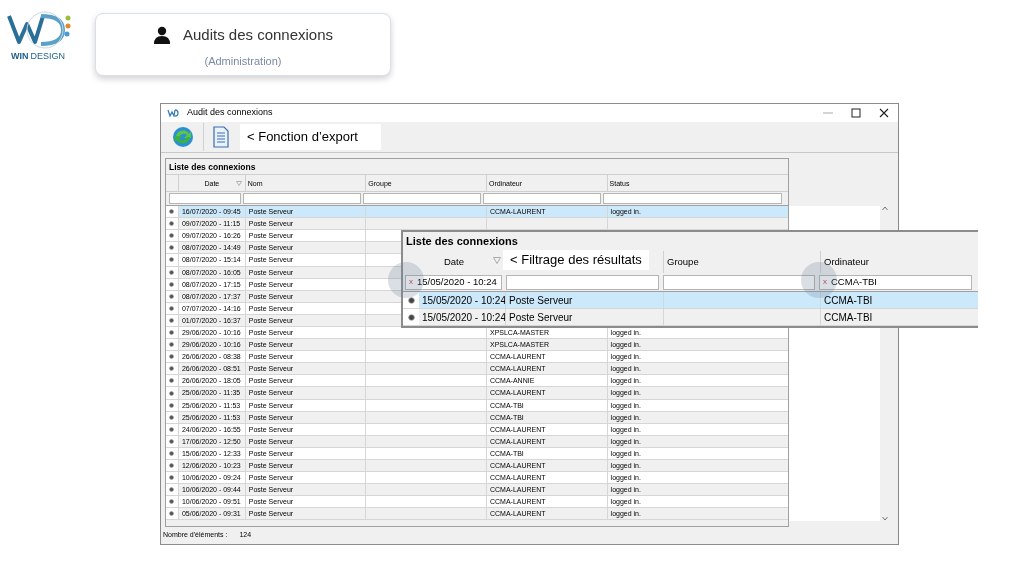 Image resolution: width=1024 pixels, height=570 pixels. Describe the element at coordinates (161, 35) in the screenshot. I see `user-icon` at that location.